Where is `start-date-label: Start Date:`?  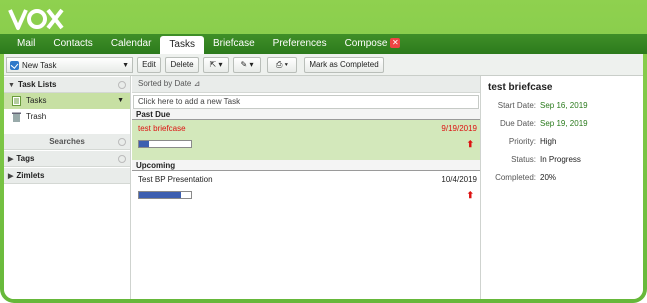
start-date-label: Start Date: is located at coordinates (516, 105).